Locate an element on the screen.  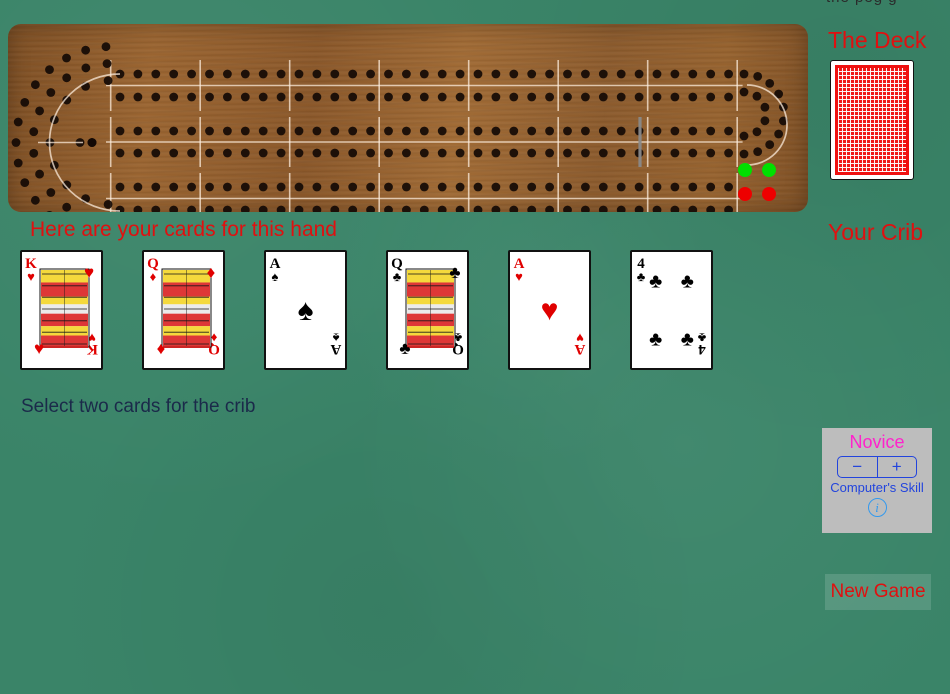
hand-card-king-of-hearts: K ♥ K ♥ ♥ ♥ is located at coordinates (61, 310).